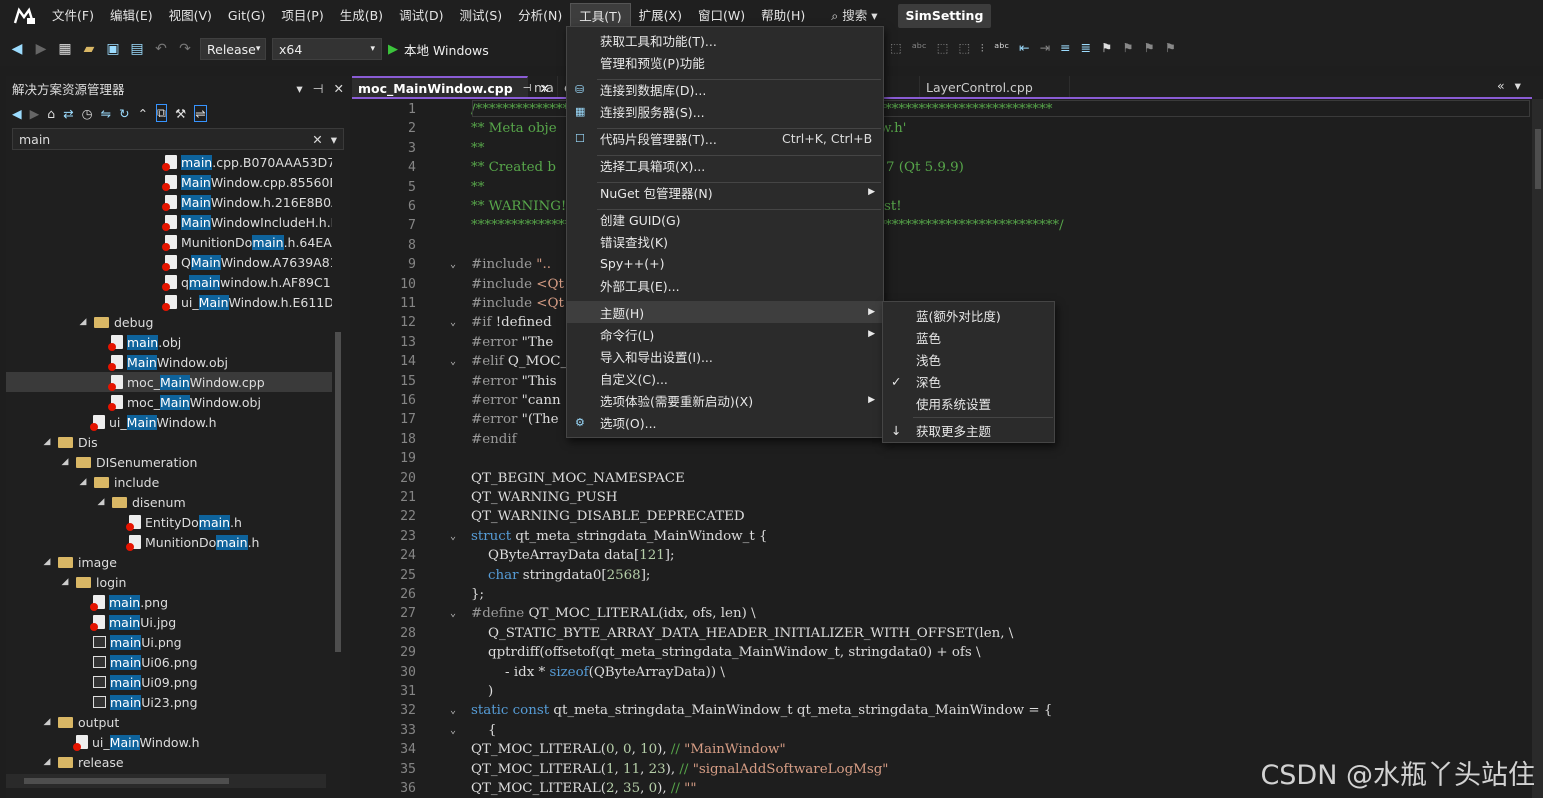  What do you see at coordinates (968, 359) in the screenshot?
I see `theme-option: 浅色` at bounding box center [968, 359].